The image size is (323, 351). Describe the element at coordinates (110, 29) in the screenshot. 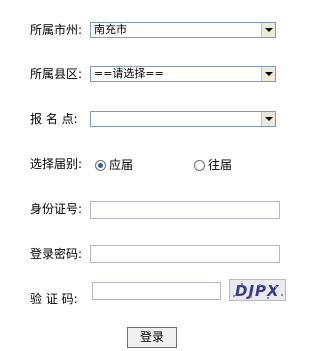

I see `city-select-value: 南充市` at that location.